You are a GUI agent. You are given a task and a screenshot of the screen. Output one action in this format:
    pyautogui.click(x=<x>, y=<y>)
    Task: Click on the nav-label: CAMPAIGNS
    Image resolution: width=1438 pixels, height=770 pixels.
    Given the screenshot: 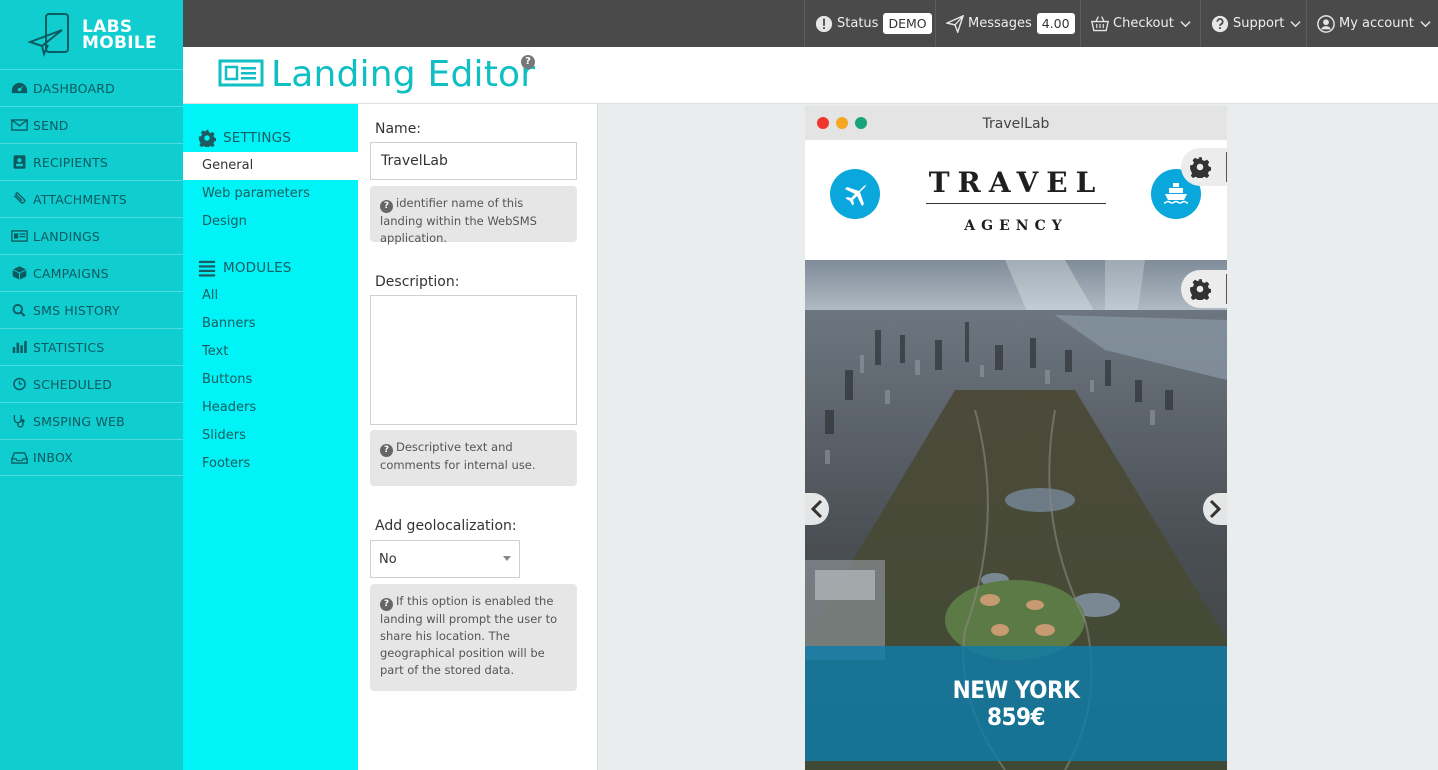 What is the action you would take?
    pyautogui.click(x=71, y=273)
    